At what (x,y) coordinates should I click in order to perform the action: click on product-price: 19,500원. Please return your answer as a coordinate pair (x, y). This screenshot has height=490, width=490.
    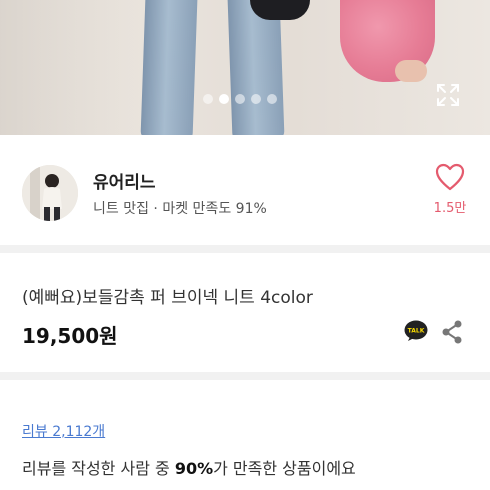
    Looking at the image, I should click on (70, 336).